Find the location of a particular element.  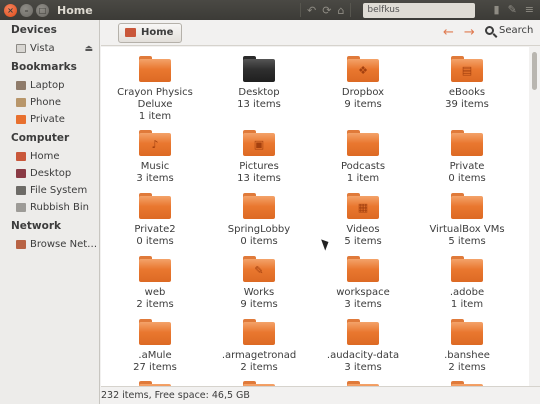

folder-item: Crayon Physics Deluxe 1 item is located at coordinates (155, 89).